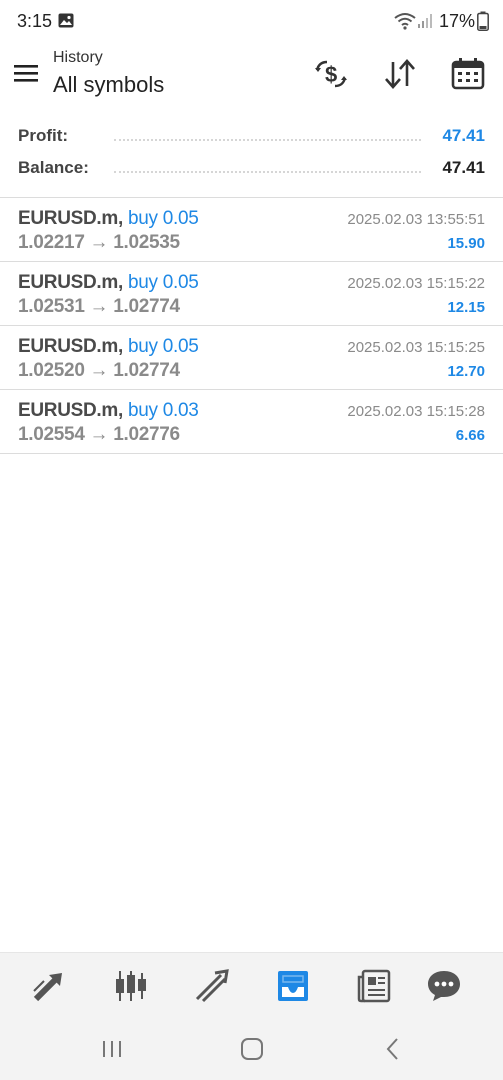  What do you see at coordinates (405, 21) in the screenshot?
I see `wifi-icon` at bounding box center [405, 21].